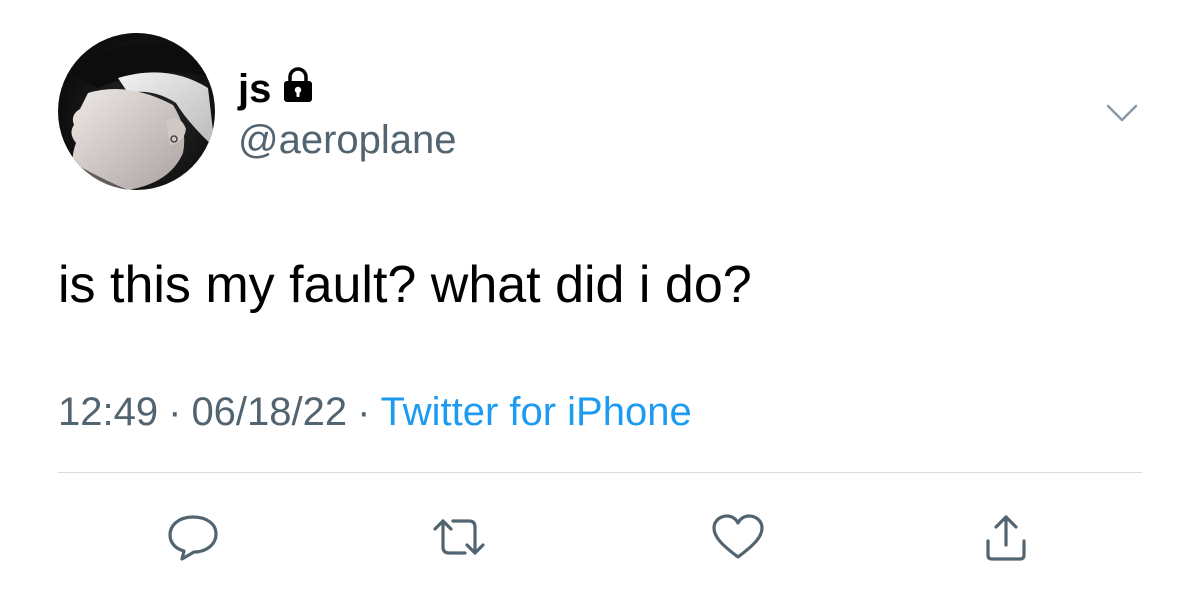  I want to click on heart-icon, so click(738, 537).